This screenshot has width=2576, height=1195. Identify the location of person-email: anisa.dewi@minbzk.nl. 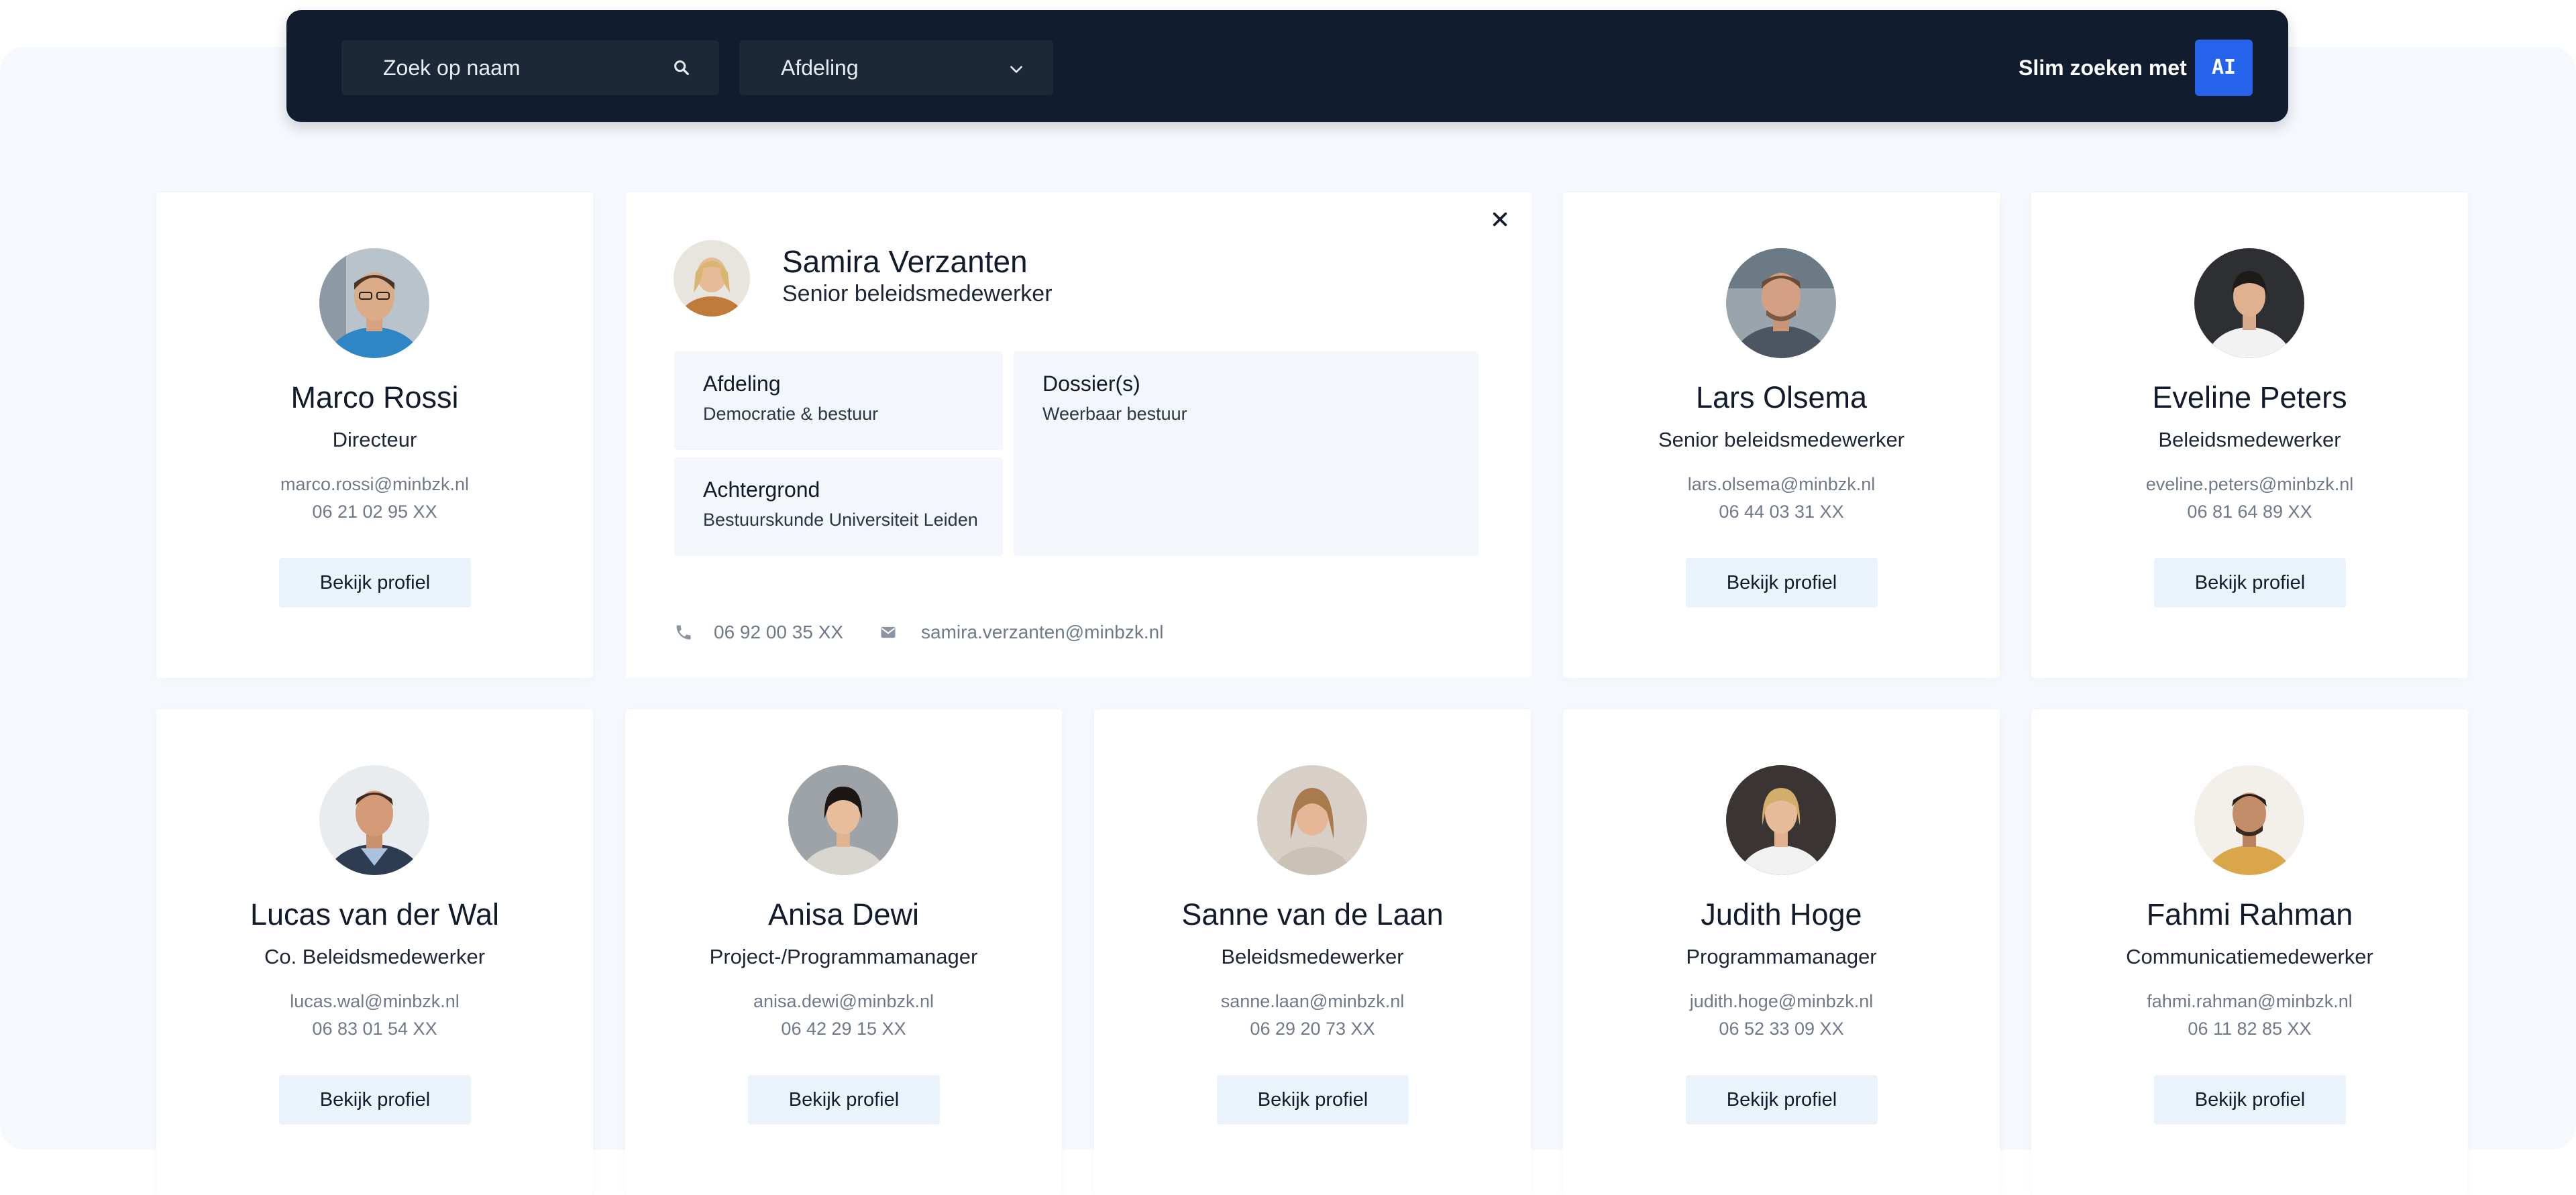
(843, 1001).